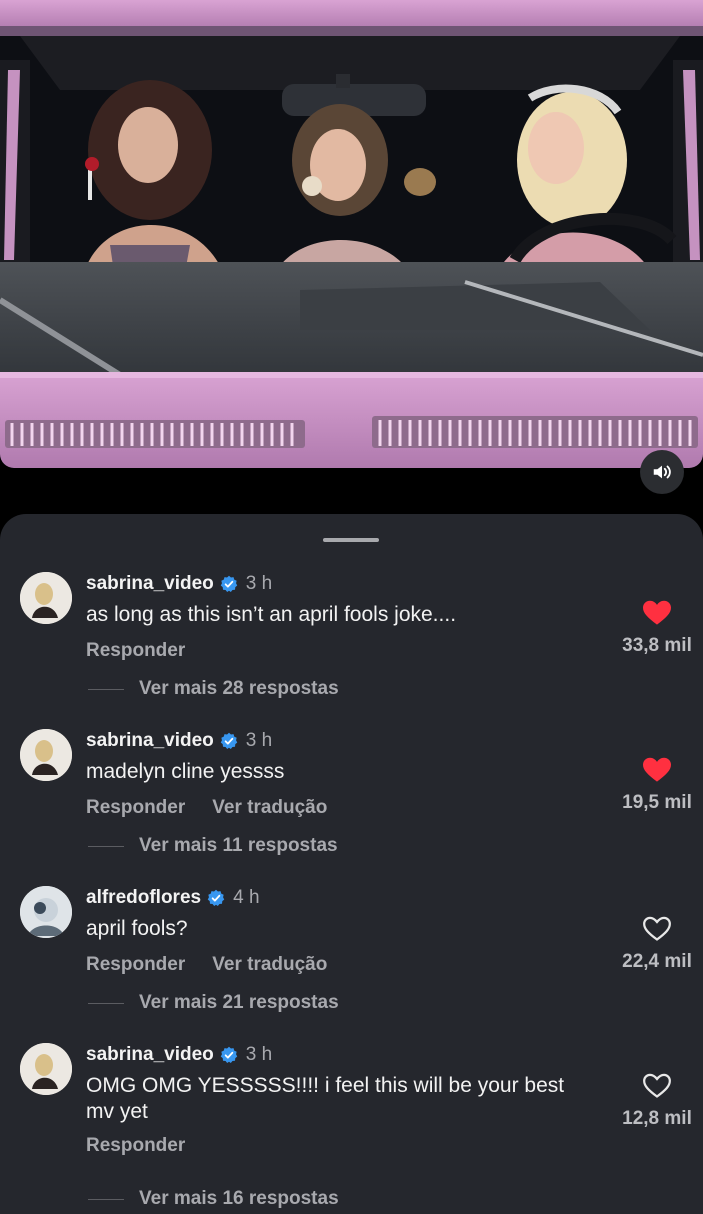 The height and width of the screenshot is (1214, 703). What do you see at coordinates (657, 944) in the screenshot?
I see `like-button: 22,4 mil` at bounding box center [657, 944].